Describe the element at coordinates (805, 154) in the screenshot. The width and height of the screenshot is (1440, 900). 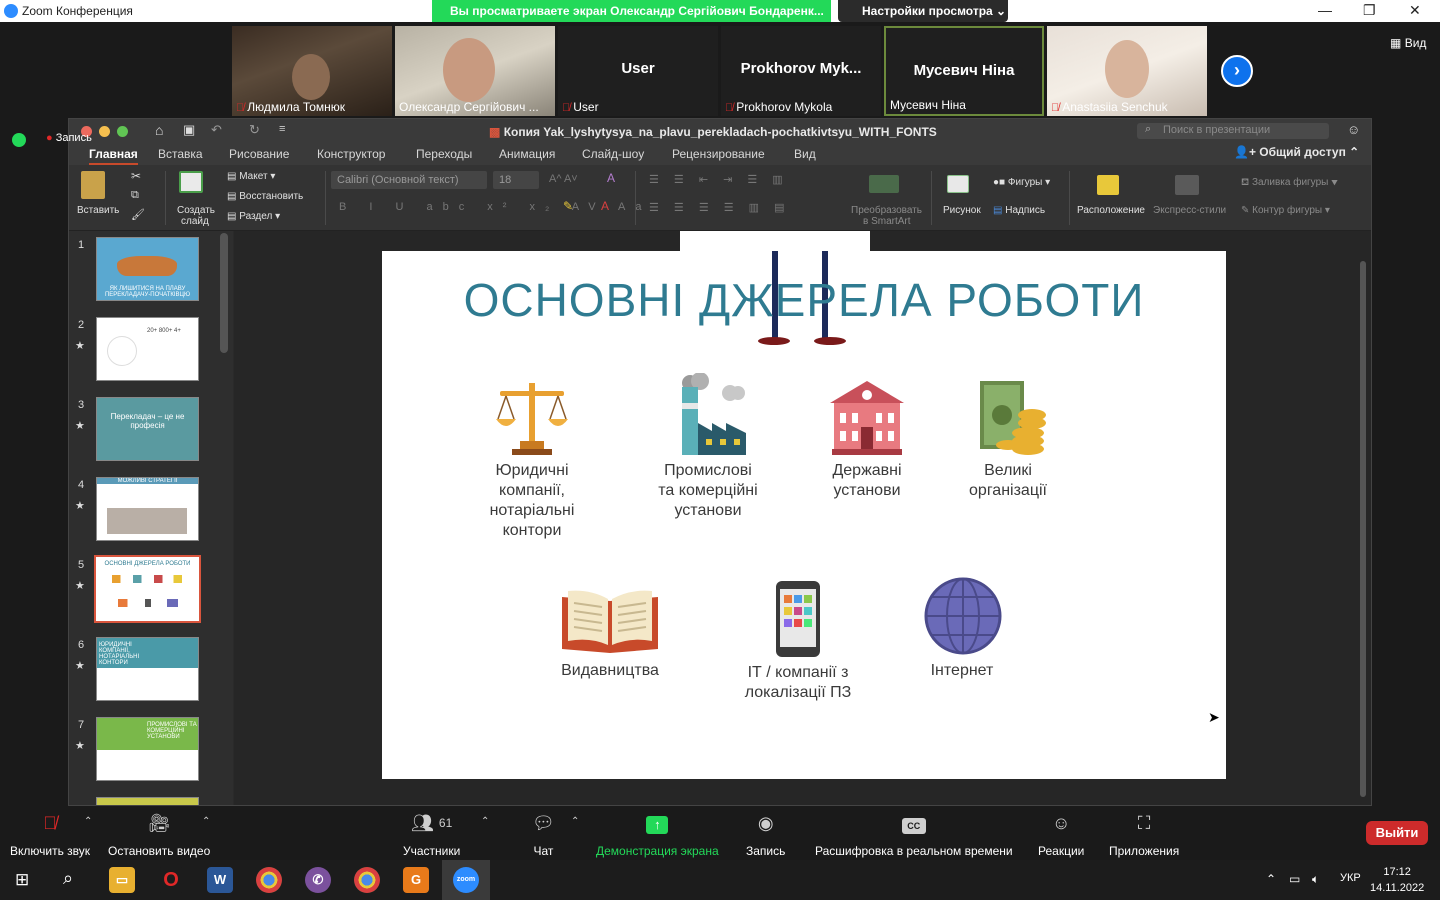
I see `tab-view: Вид` at that location.